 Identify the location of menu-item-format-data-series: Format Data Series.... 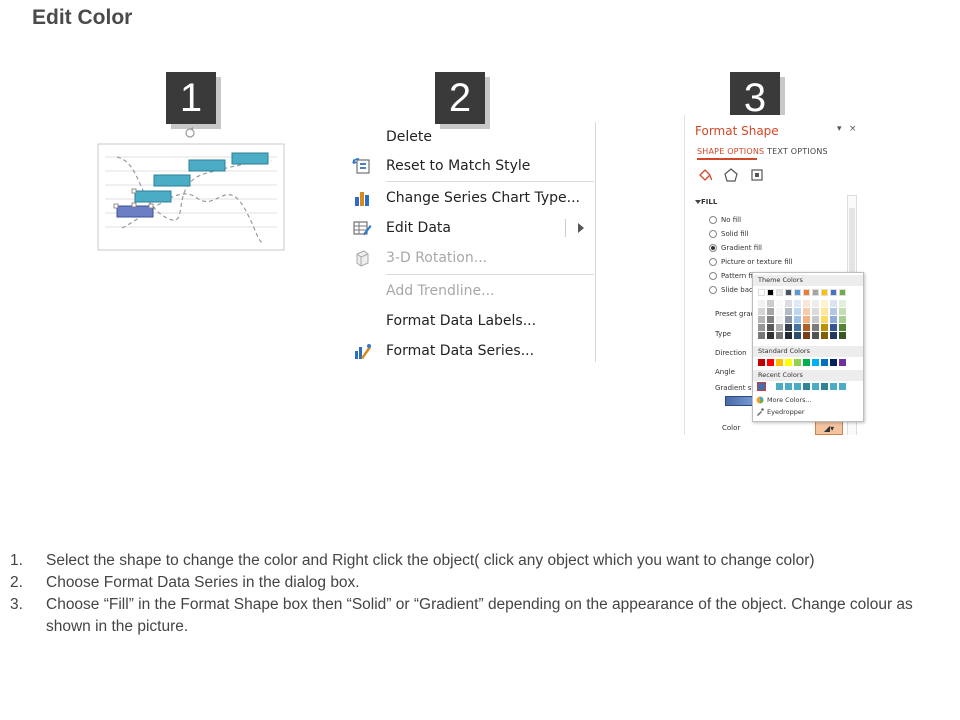
(472, 351).